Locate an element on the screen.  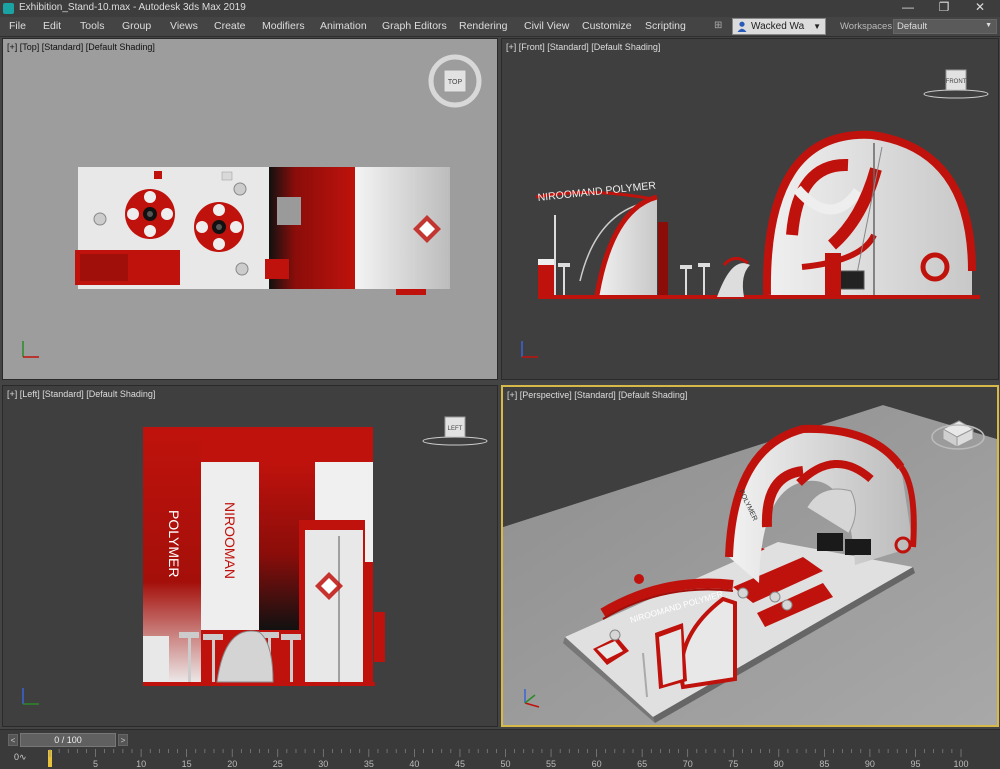
viewcube-front: FRONT is located at coordinates (956, 84).